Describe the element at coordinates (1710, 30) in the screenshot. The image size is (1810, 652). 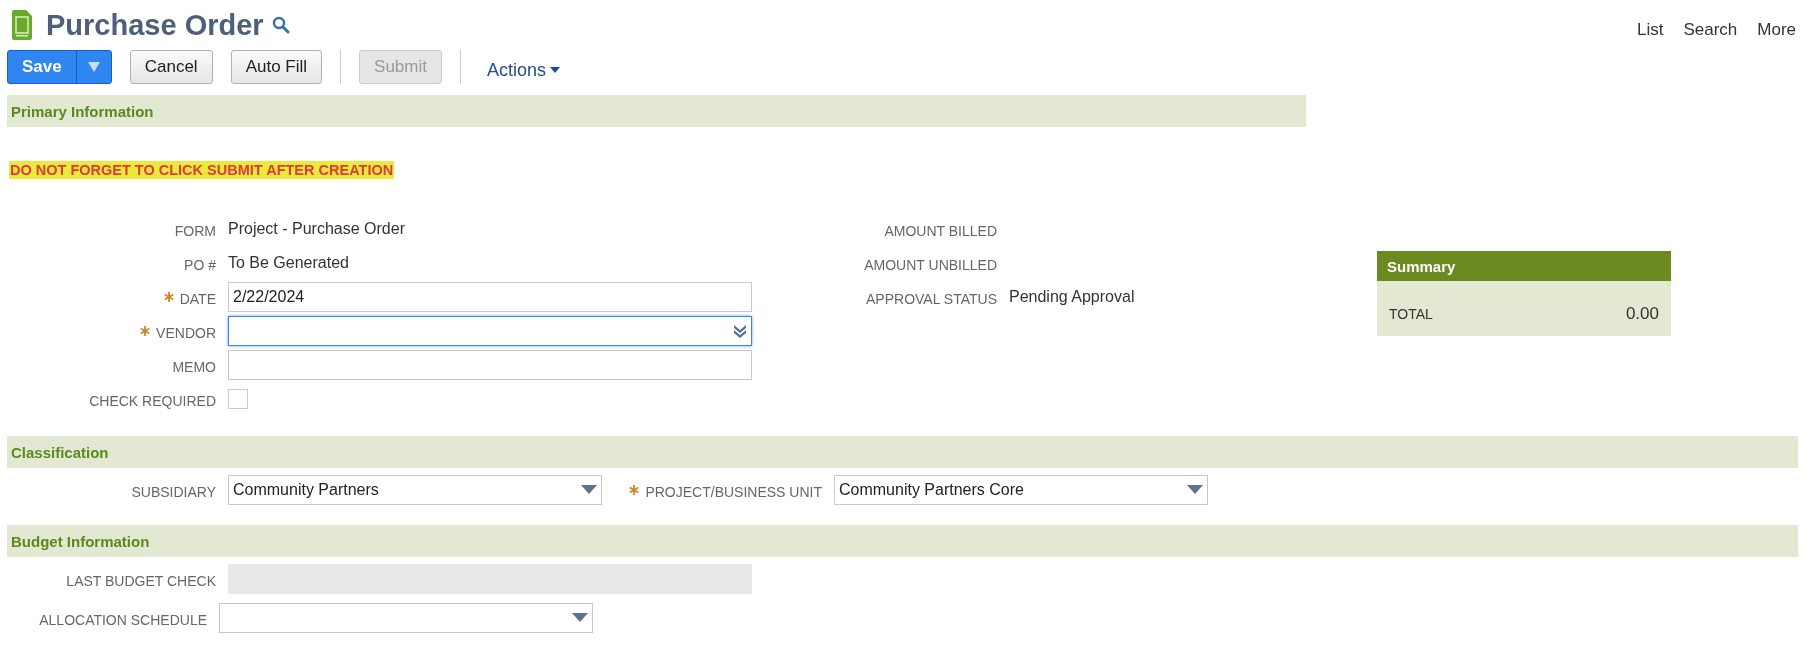
I see `nav-link: Search` at that location.